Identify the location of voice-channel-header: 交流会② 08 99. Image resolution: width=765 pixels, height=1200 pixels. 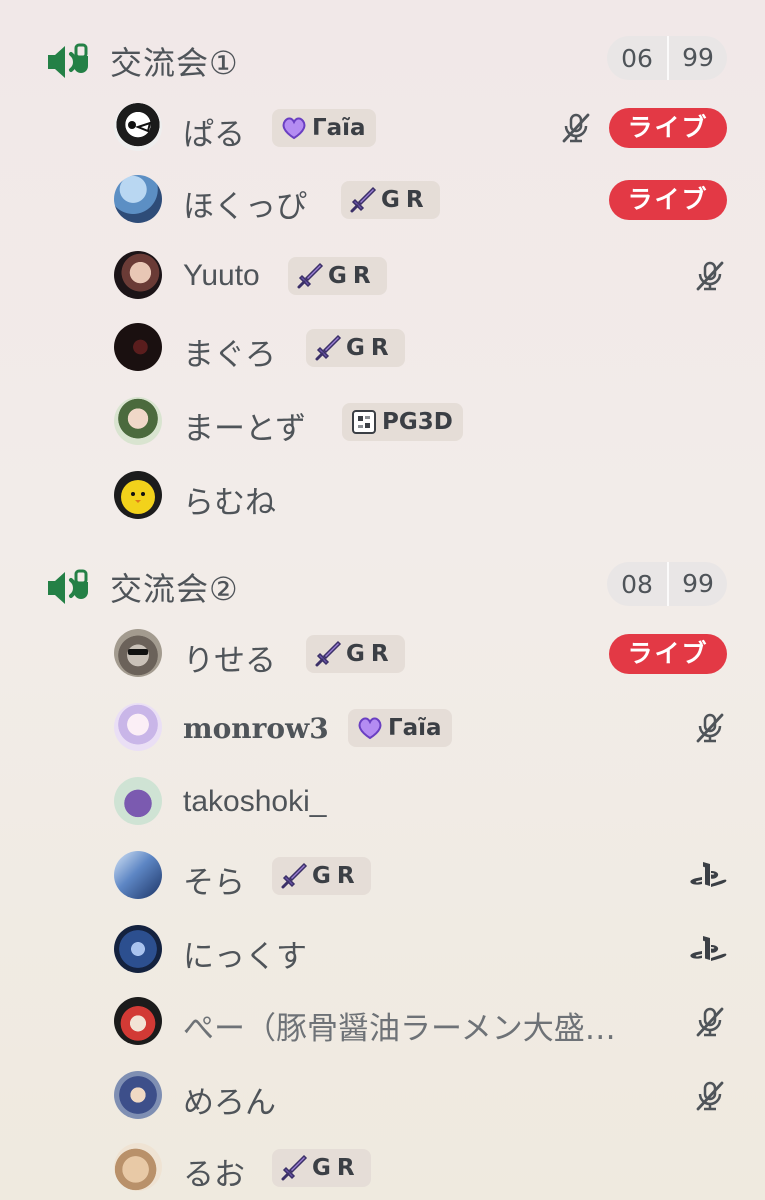
(382, 584).